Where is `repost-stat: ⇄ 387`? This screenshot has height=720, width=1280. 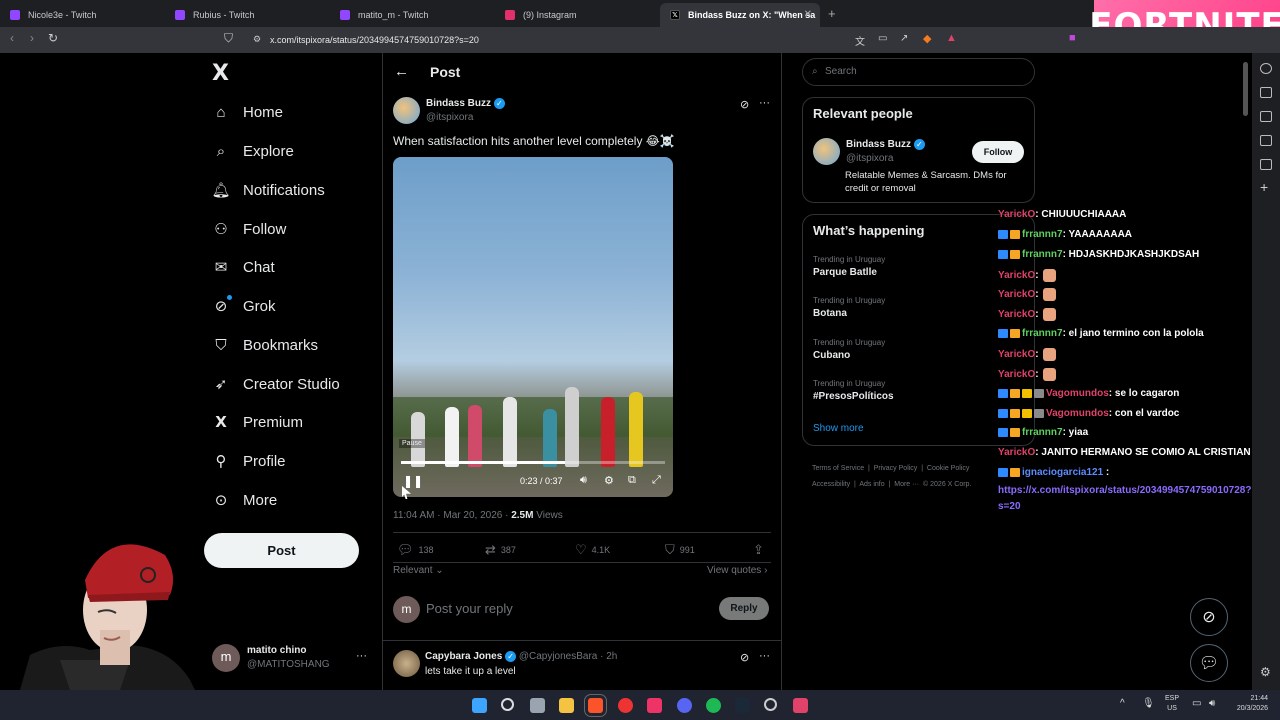
repost-stat: ⇄ 387 is located at coordinates (500, 549).